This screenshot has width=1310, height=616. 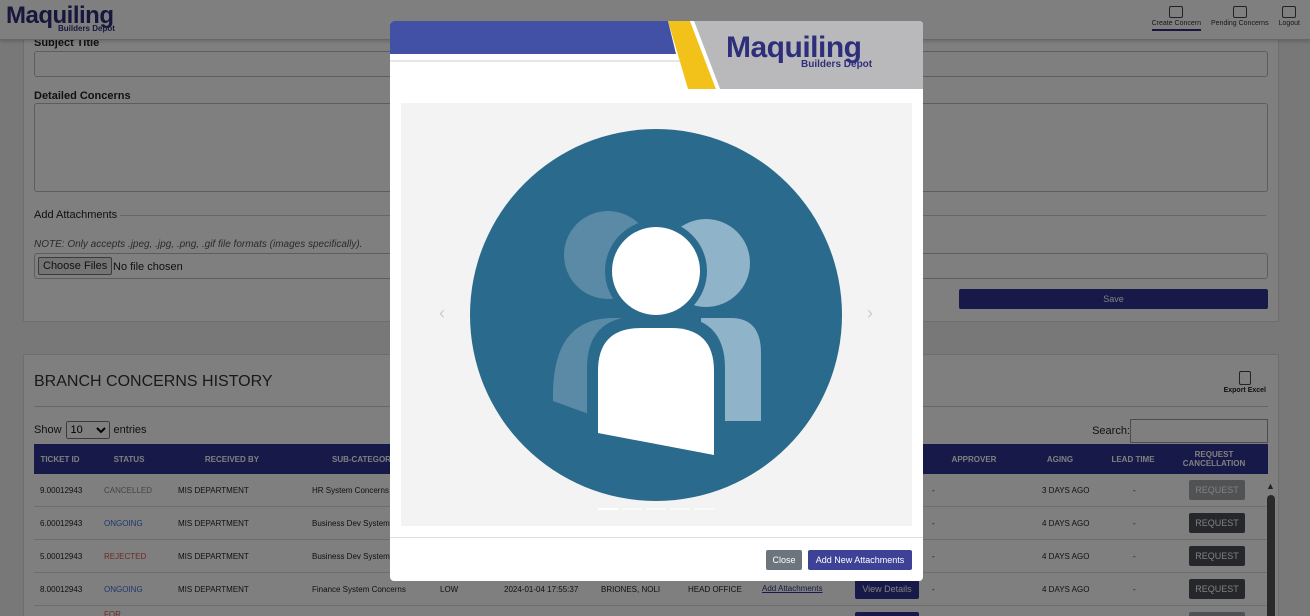 I want to click on carousel-indicators, so click(x=656, y=509).